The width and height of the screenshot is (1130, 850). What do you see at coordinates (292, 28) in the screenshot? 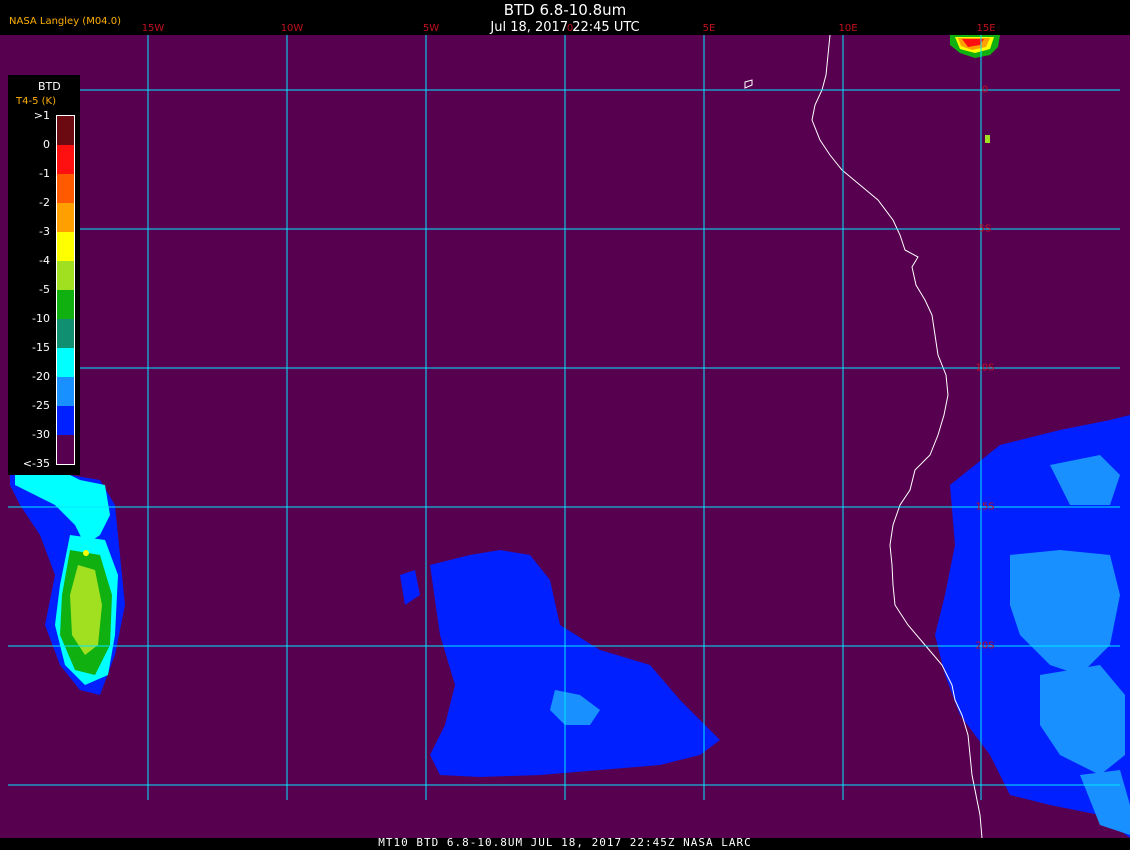
I see `longitude-label: 10W` at bounding box center [292, 28].